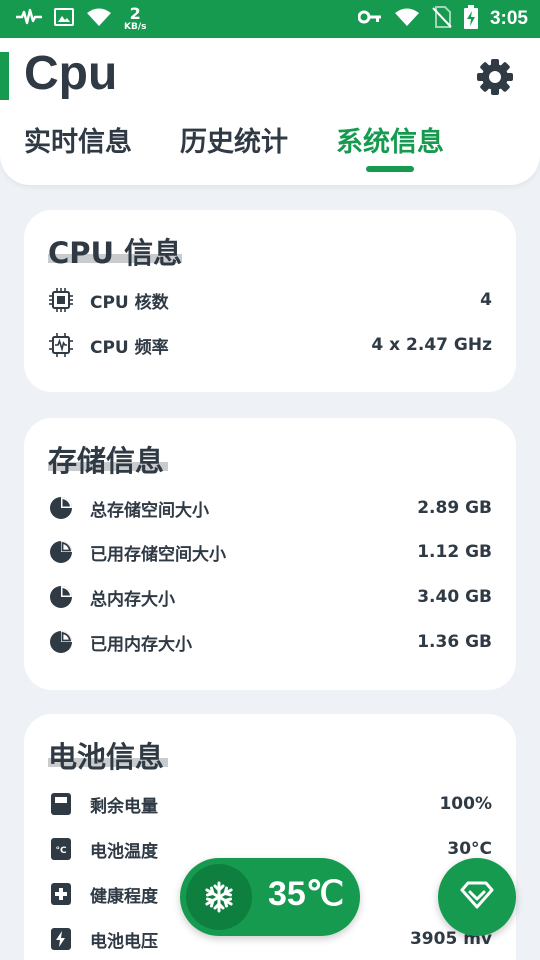  Describe the element at coordinates (78, 139) in the screenshot. I see `tab-realtime-info: 实时信息` at that location.